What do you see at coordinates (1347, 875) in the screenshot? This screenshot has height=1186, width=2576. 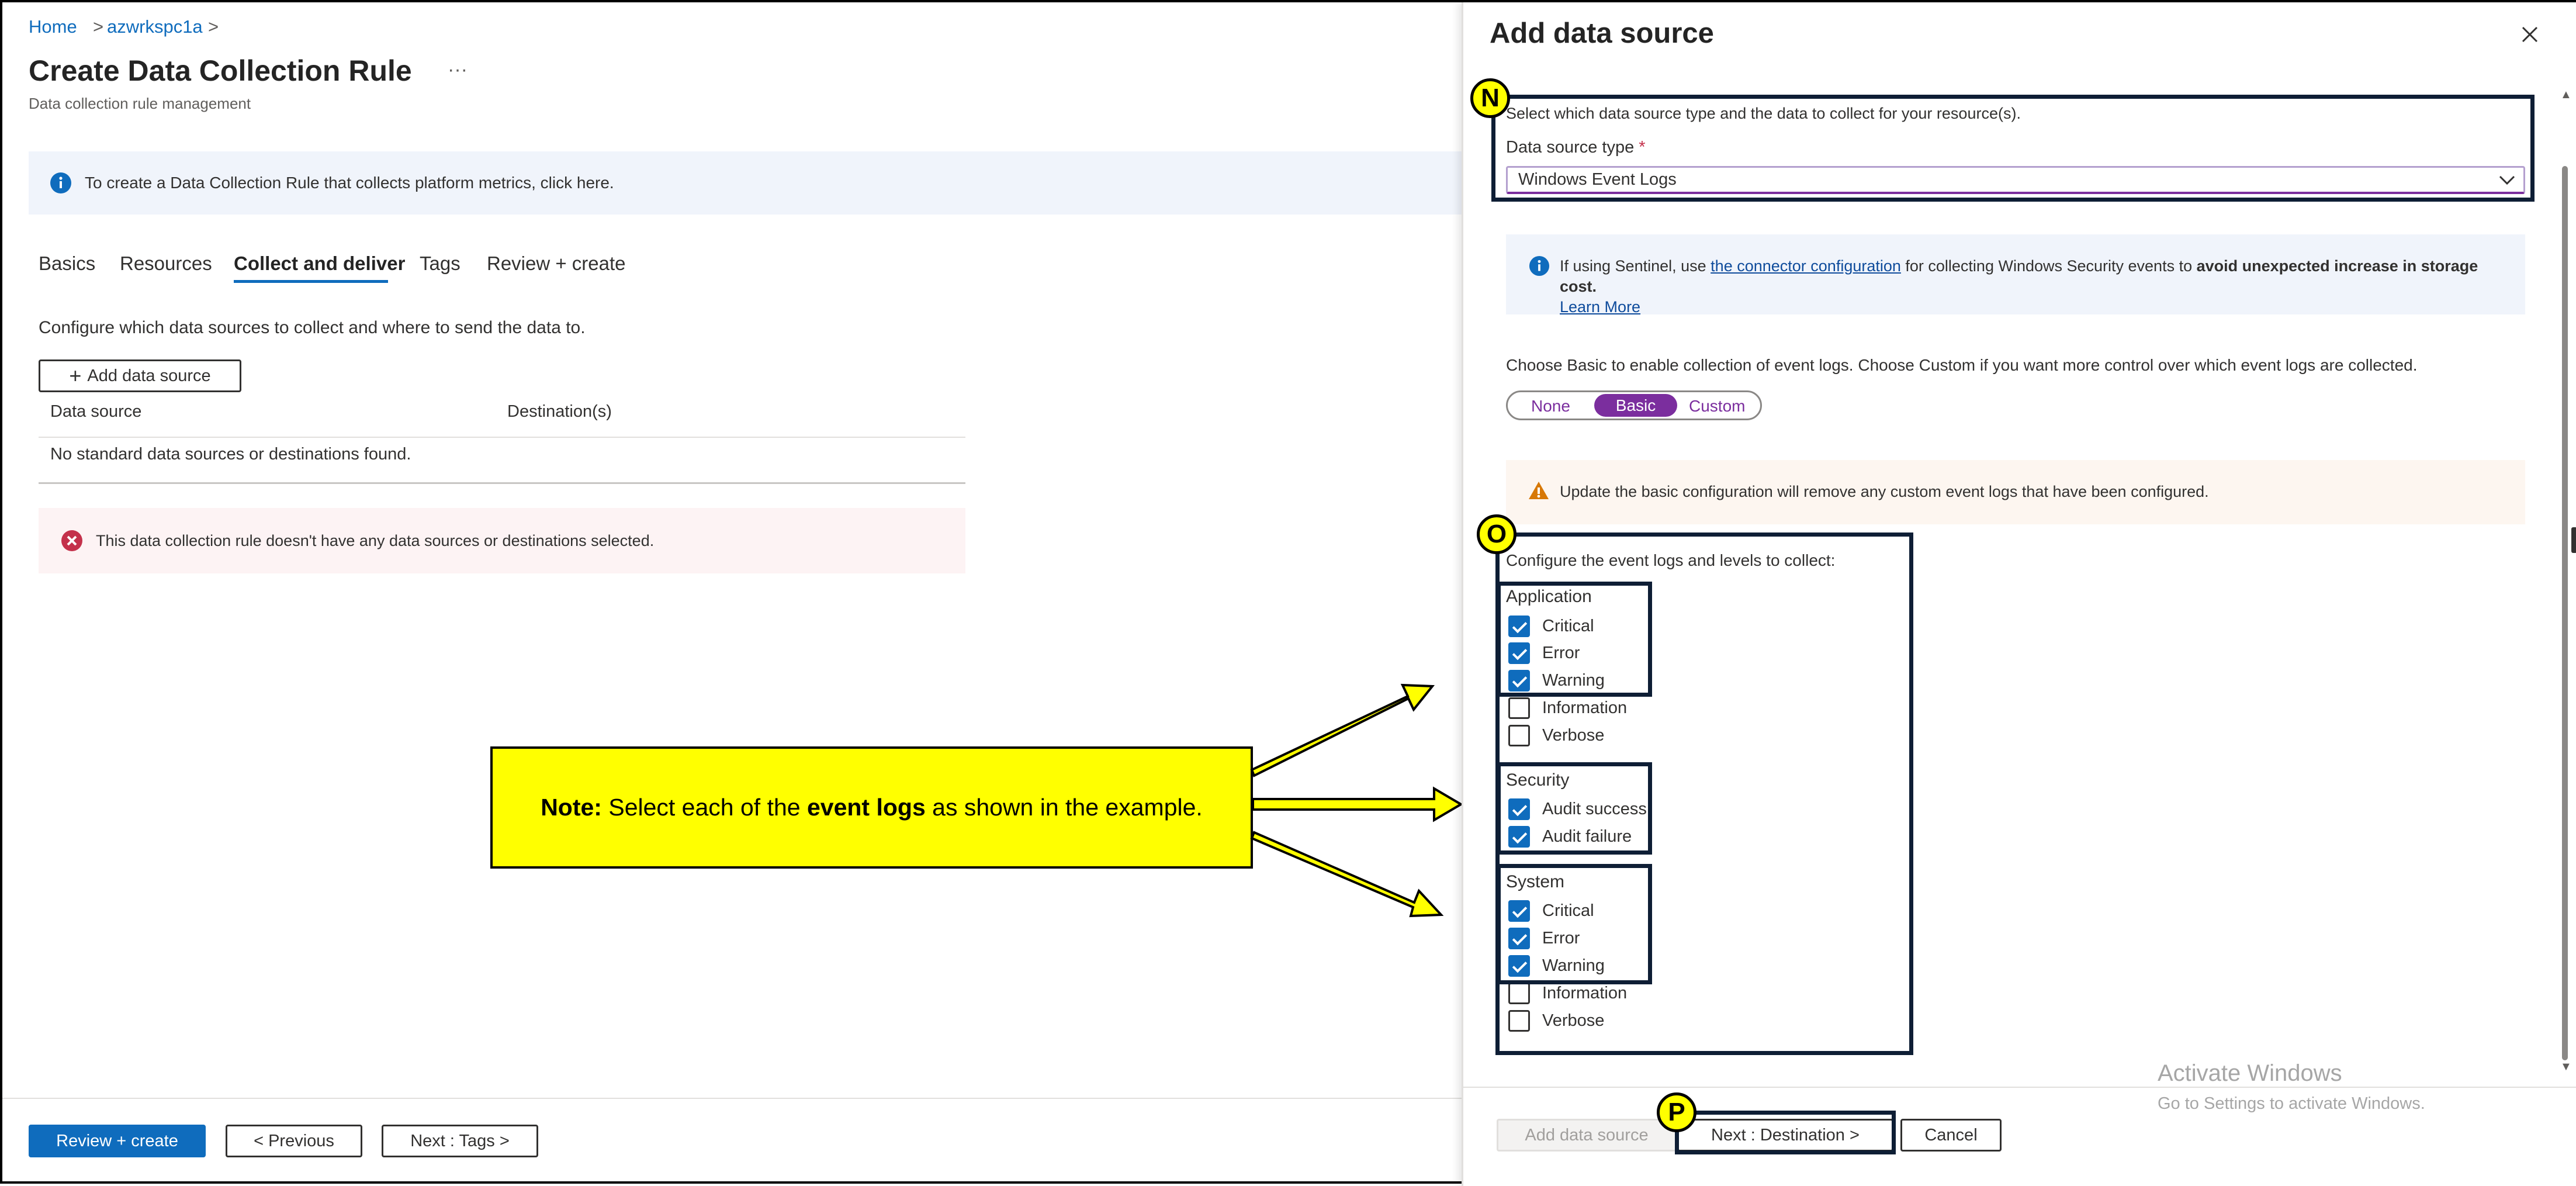 I see `callout-arrow-down` at bounding box center [1347, 875].